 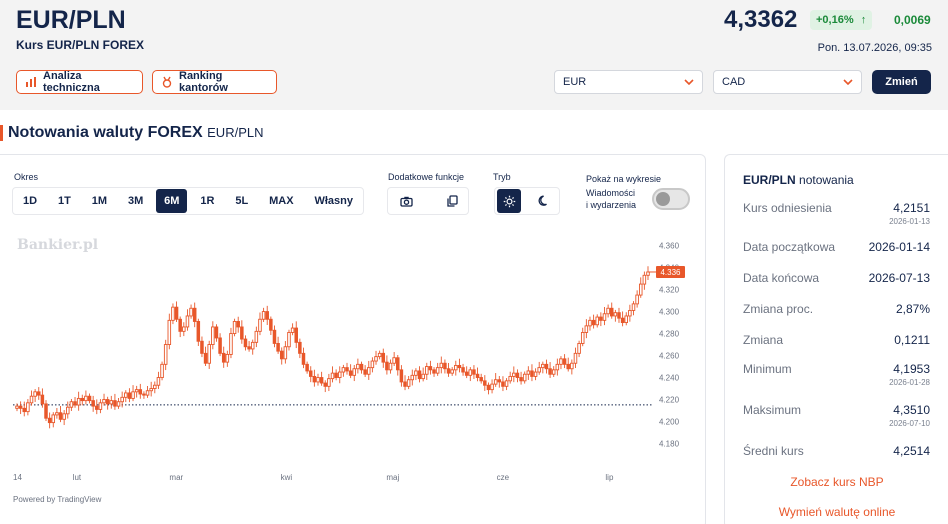 I want to click on end-date-label: Data końcowa, so click(x=781, y=278).